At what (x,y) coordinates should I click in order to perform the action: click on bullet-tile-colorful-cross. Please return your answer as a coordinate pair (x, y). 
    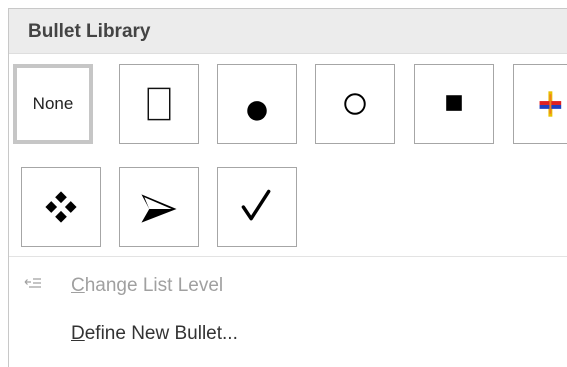
    Looking at the image, I should click on (540, 104).